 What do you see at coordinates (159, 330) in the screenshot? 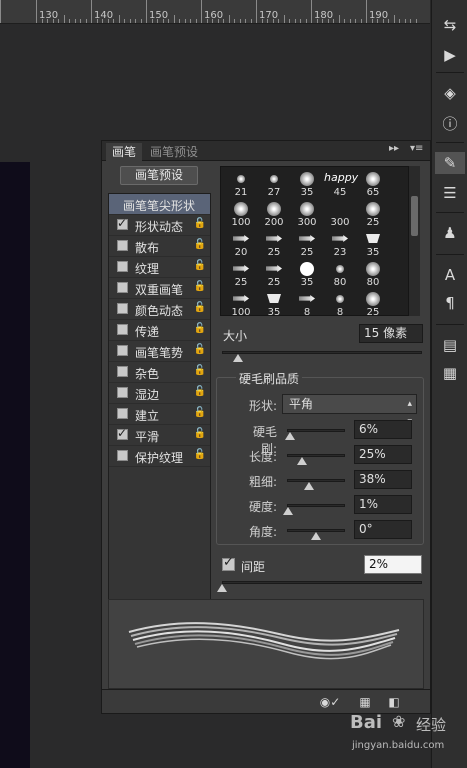
I see `brush-setting-row: 传递 🔓` at bounding box center [159, 330].